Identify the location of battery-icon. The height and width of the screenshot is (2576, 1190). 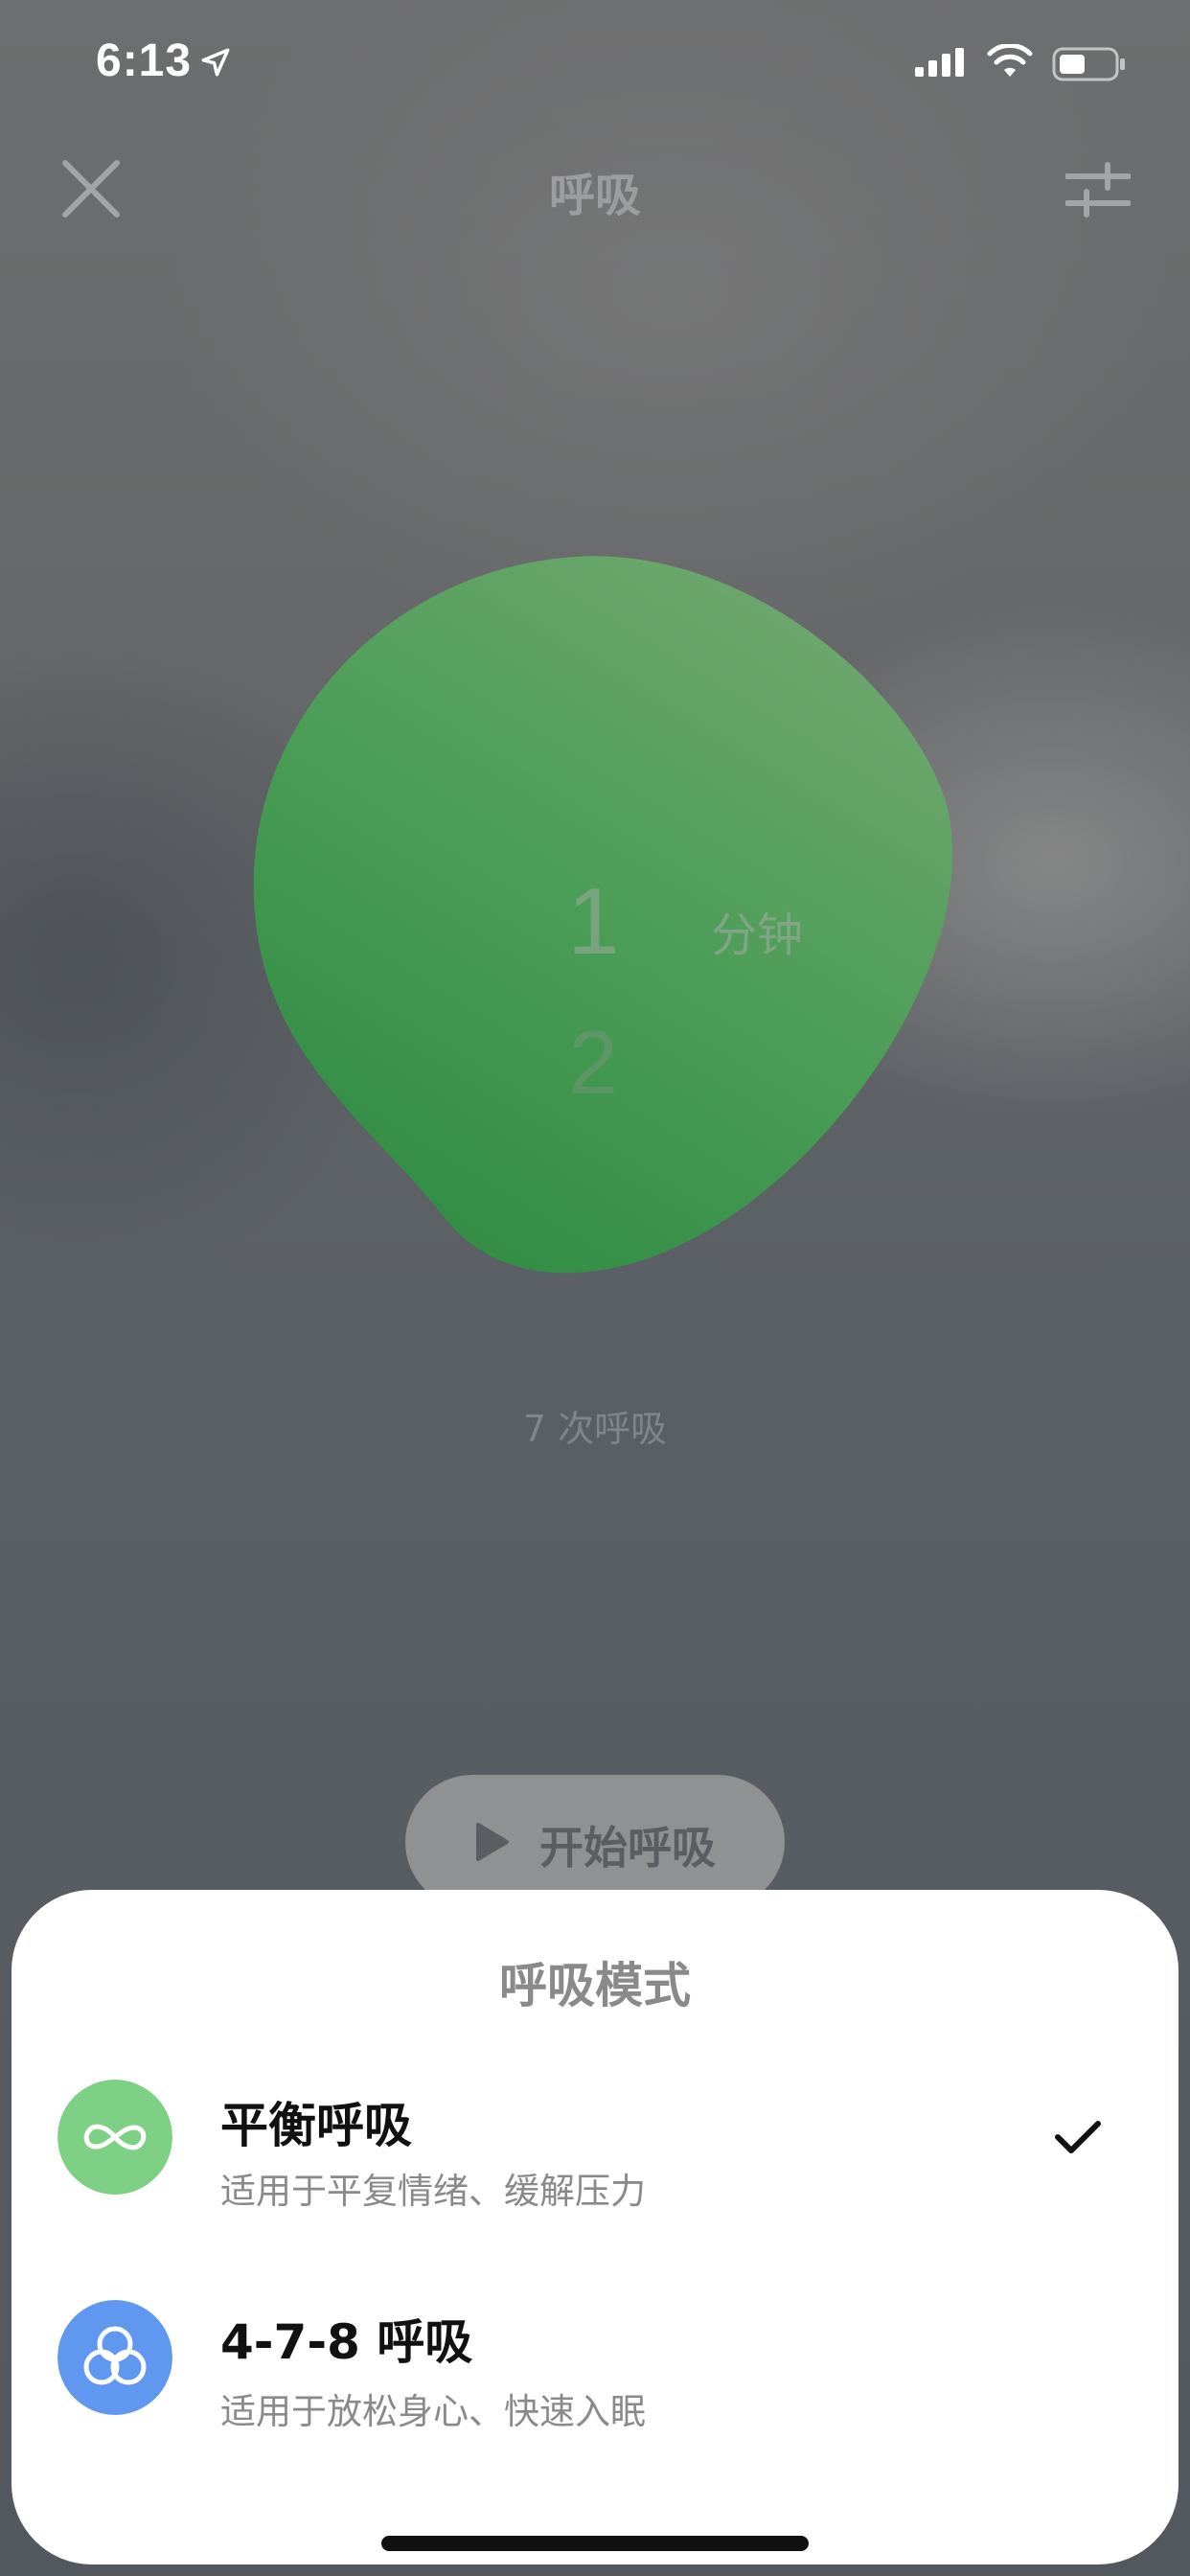
(1089, 64).